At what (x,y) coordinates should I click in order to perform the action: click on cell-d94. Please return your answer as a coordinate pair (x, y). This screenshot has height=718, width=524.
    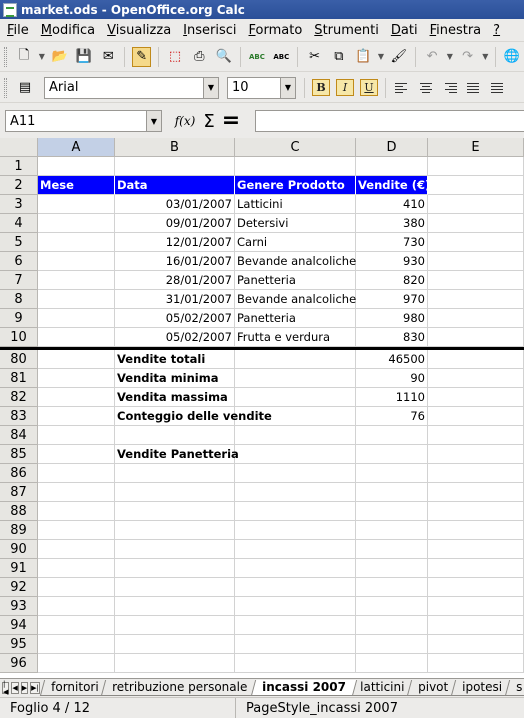
    Looking at the image, I should click on (392, 625).